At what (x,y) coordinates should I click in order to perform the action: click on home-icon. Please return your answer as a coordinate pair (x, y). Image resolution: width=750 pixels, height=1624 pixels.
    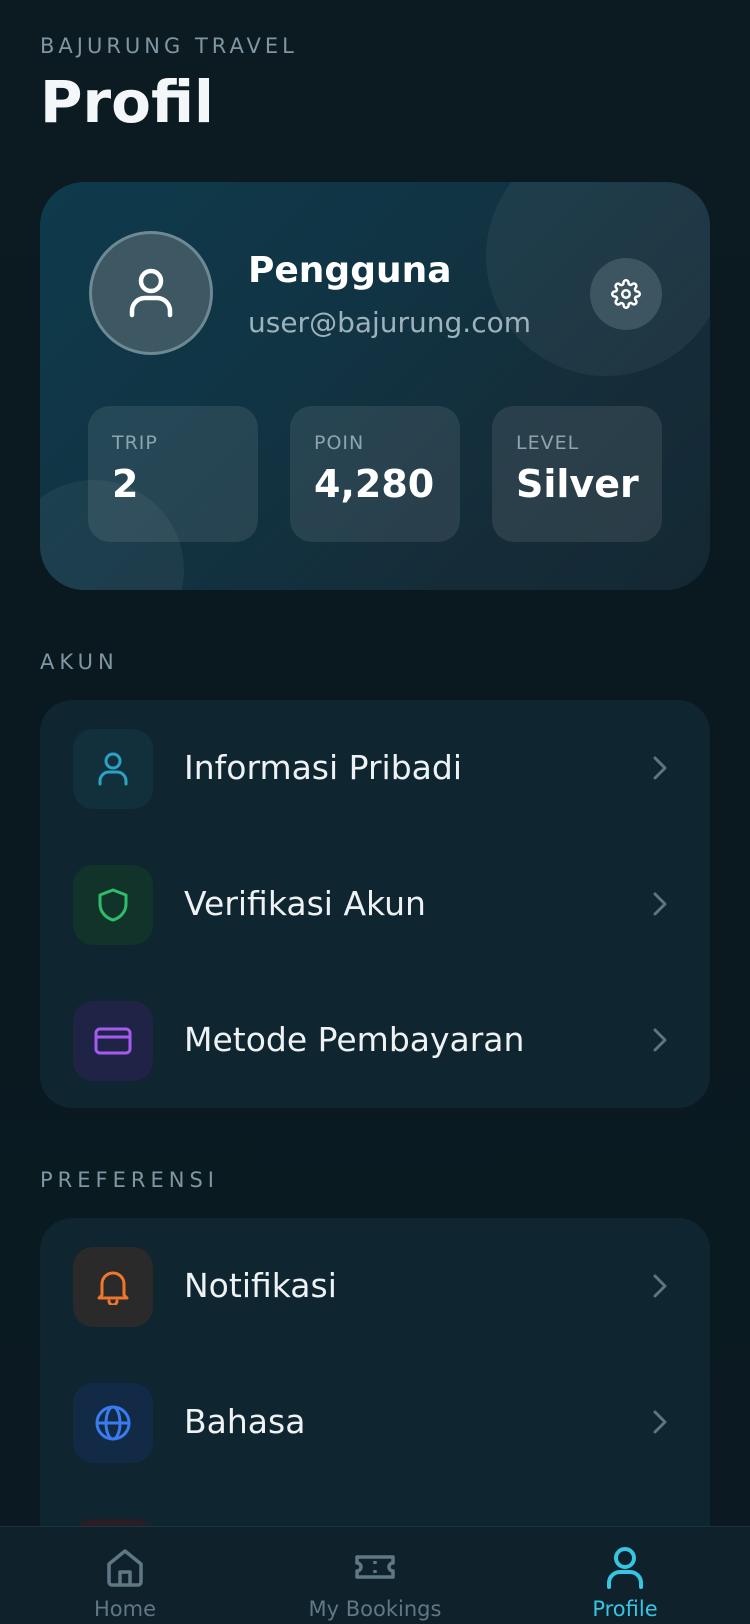
    Looking at the image, I should click on (125, 1568).